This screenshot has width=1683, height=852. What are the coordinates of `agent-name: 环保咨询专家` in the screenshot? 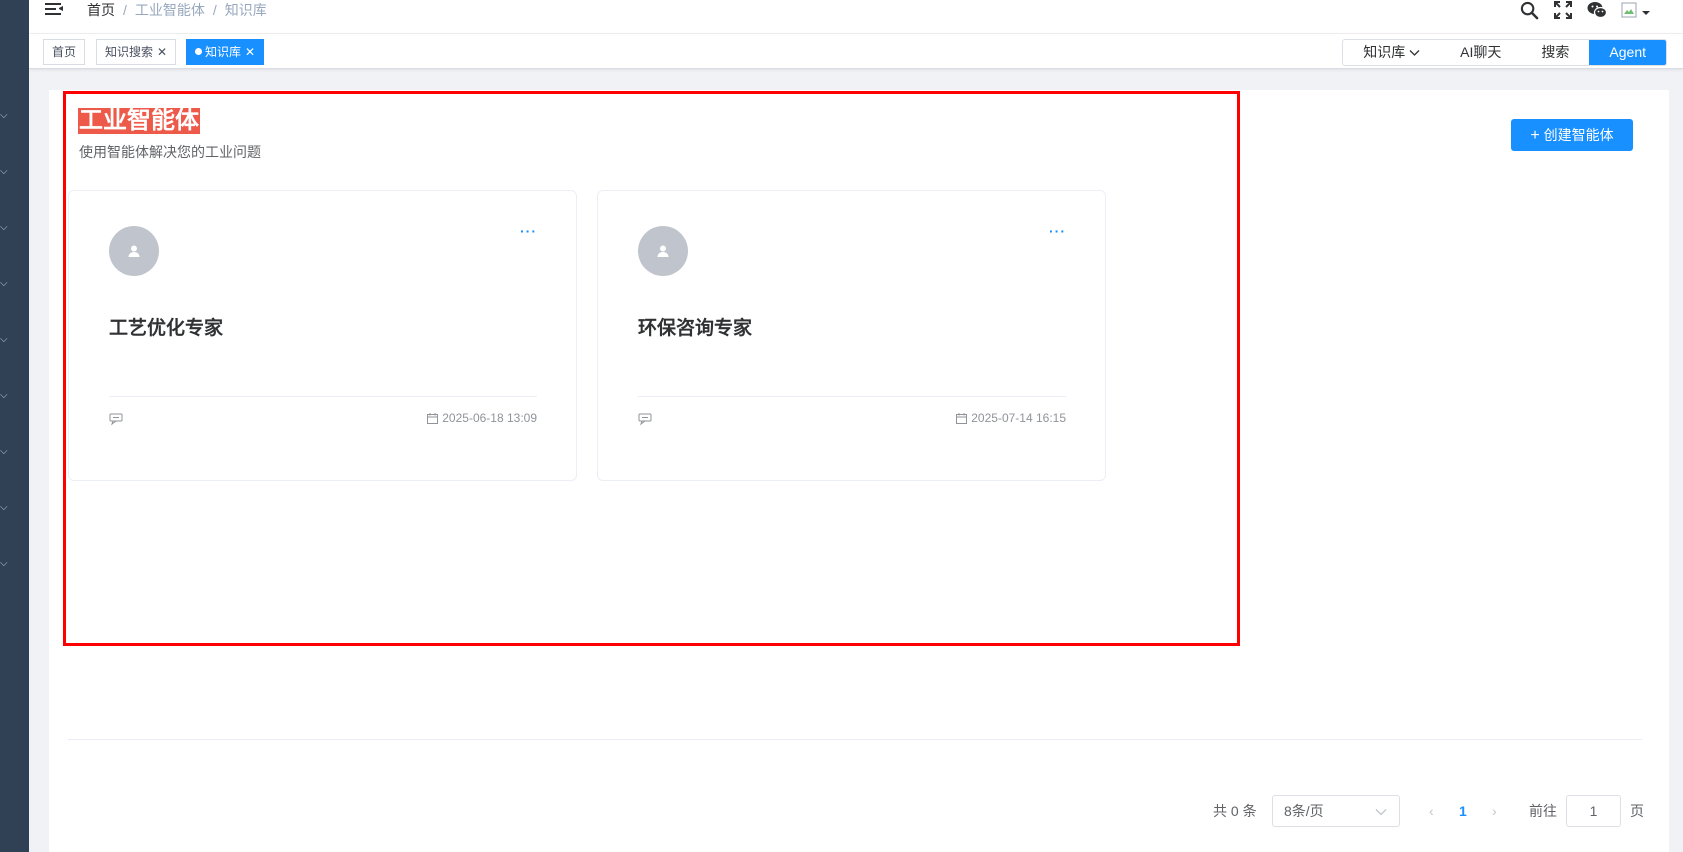 It's located at (695, 328).